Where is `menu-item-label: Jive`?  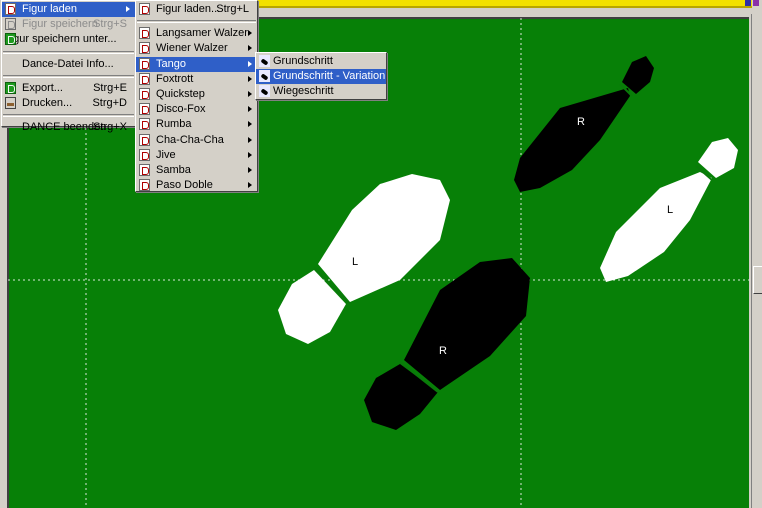
menu-item-label: Jive is located at coordinates (166, 154).